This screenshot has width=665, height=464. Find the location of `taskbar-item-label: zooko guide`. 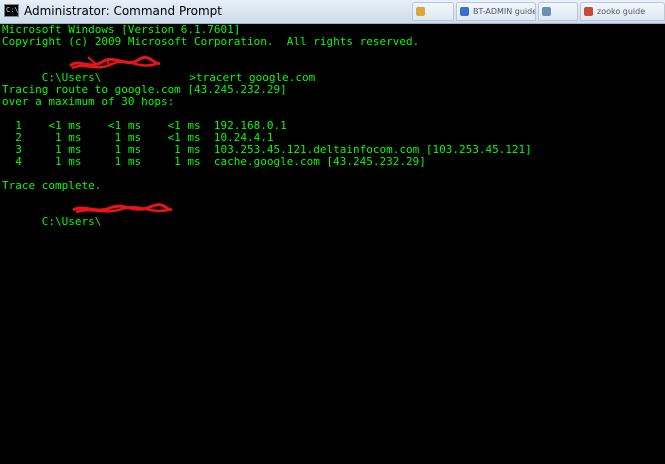

taskbar-item-label: zooko guide is located at coordinates (621, 11).